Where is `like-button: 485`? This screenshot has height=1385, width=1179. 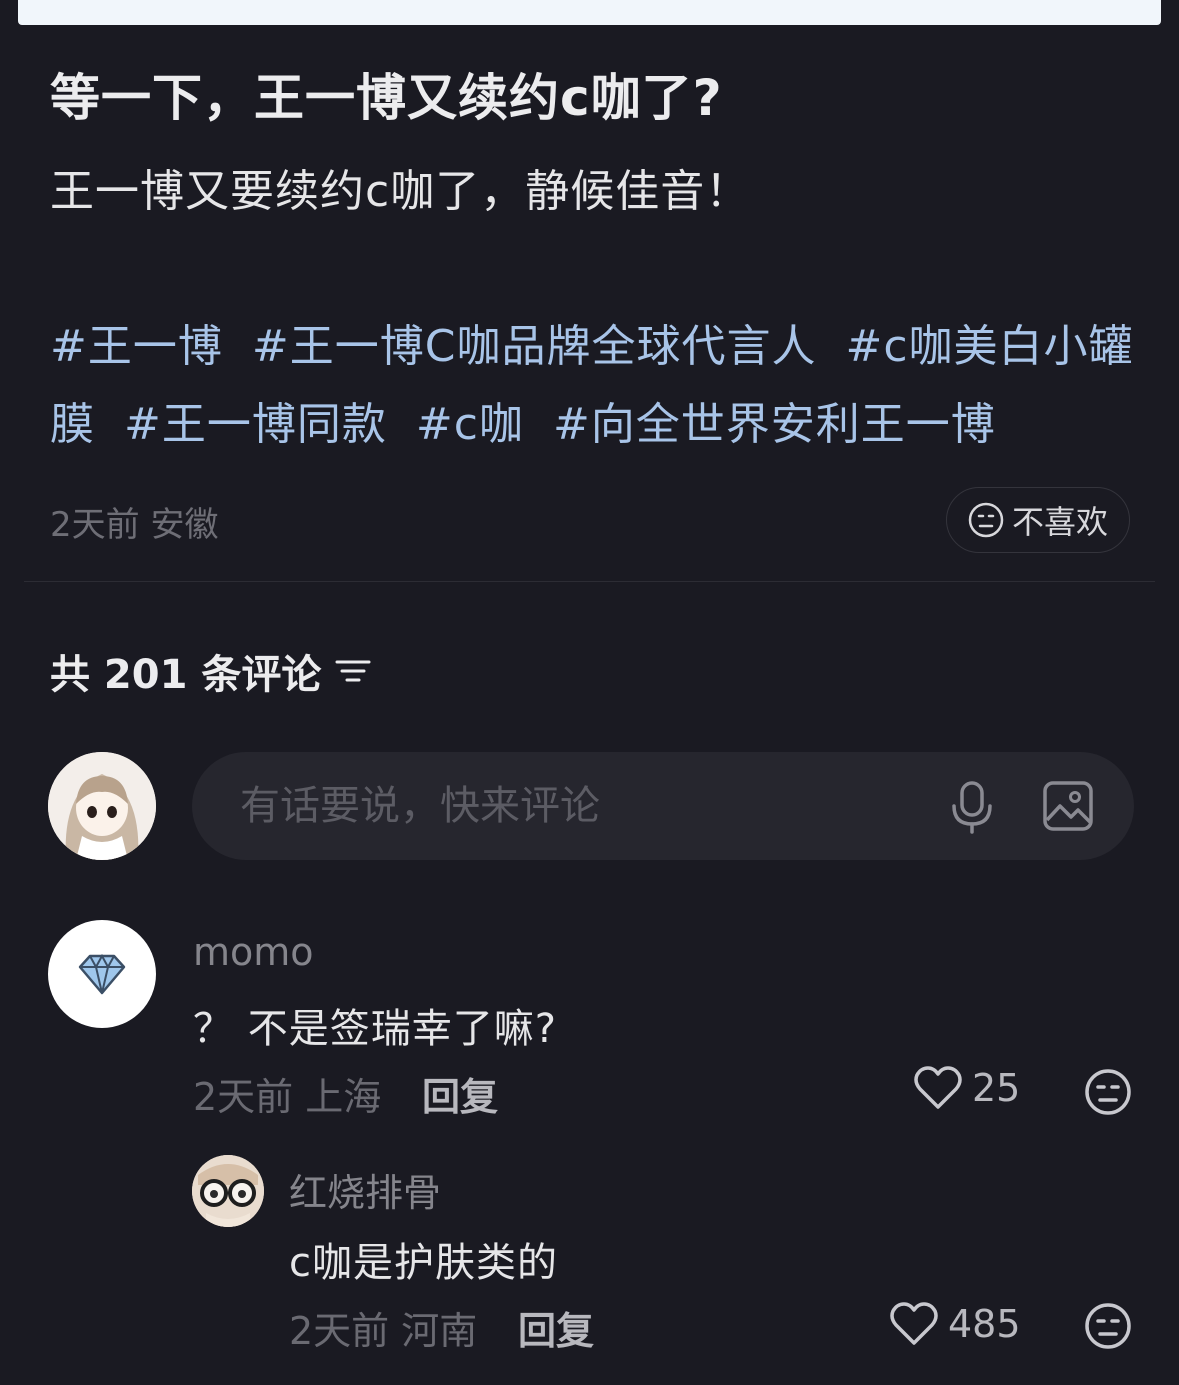
like-button: 485 is located at coordinates (955, 1324).